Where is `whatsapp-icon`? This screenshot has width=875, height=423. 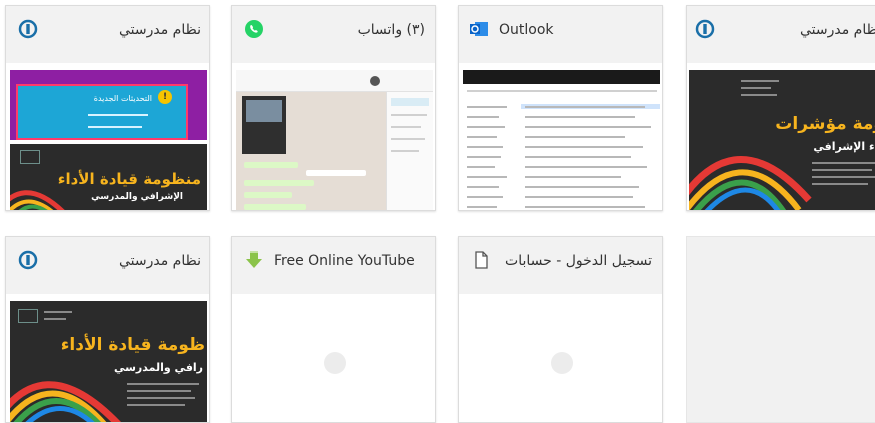
whatsapp-icon is located at coordinates (254, 29).